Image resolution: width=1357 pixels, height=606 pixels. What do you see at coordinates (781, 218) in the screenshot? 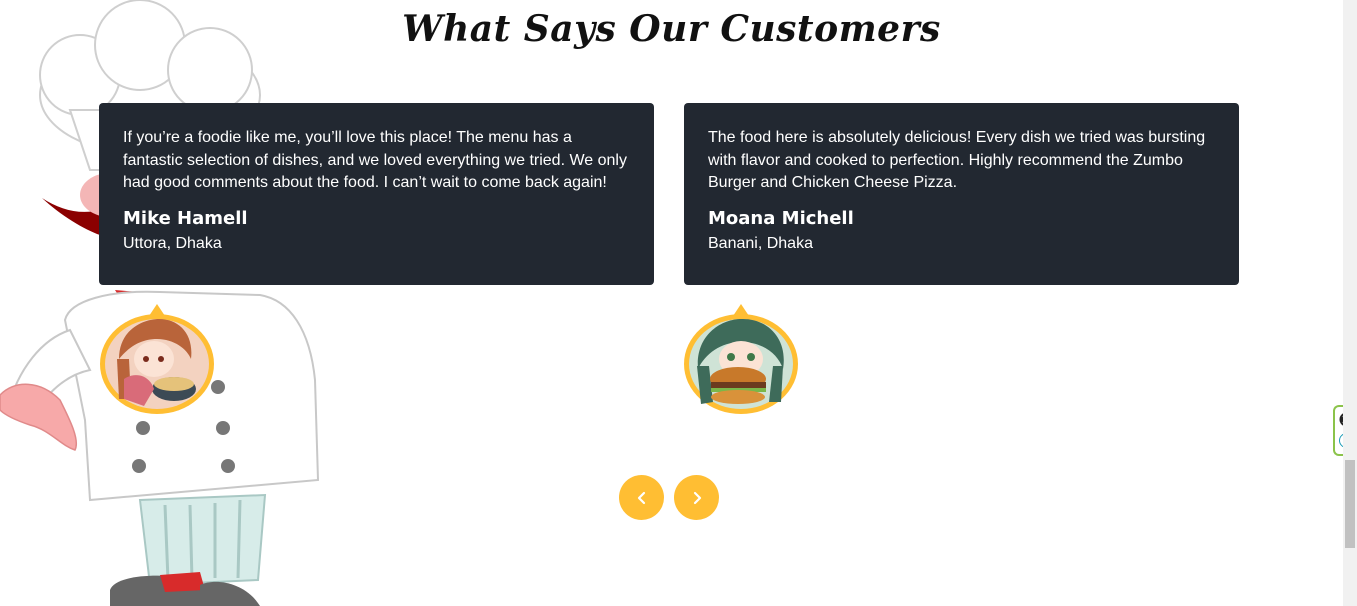
I see `testimonial-name: Moana Michell` at bounding box center [781, 218].